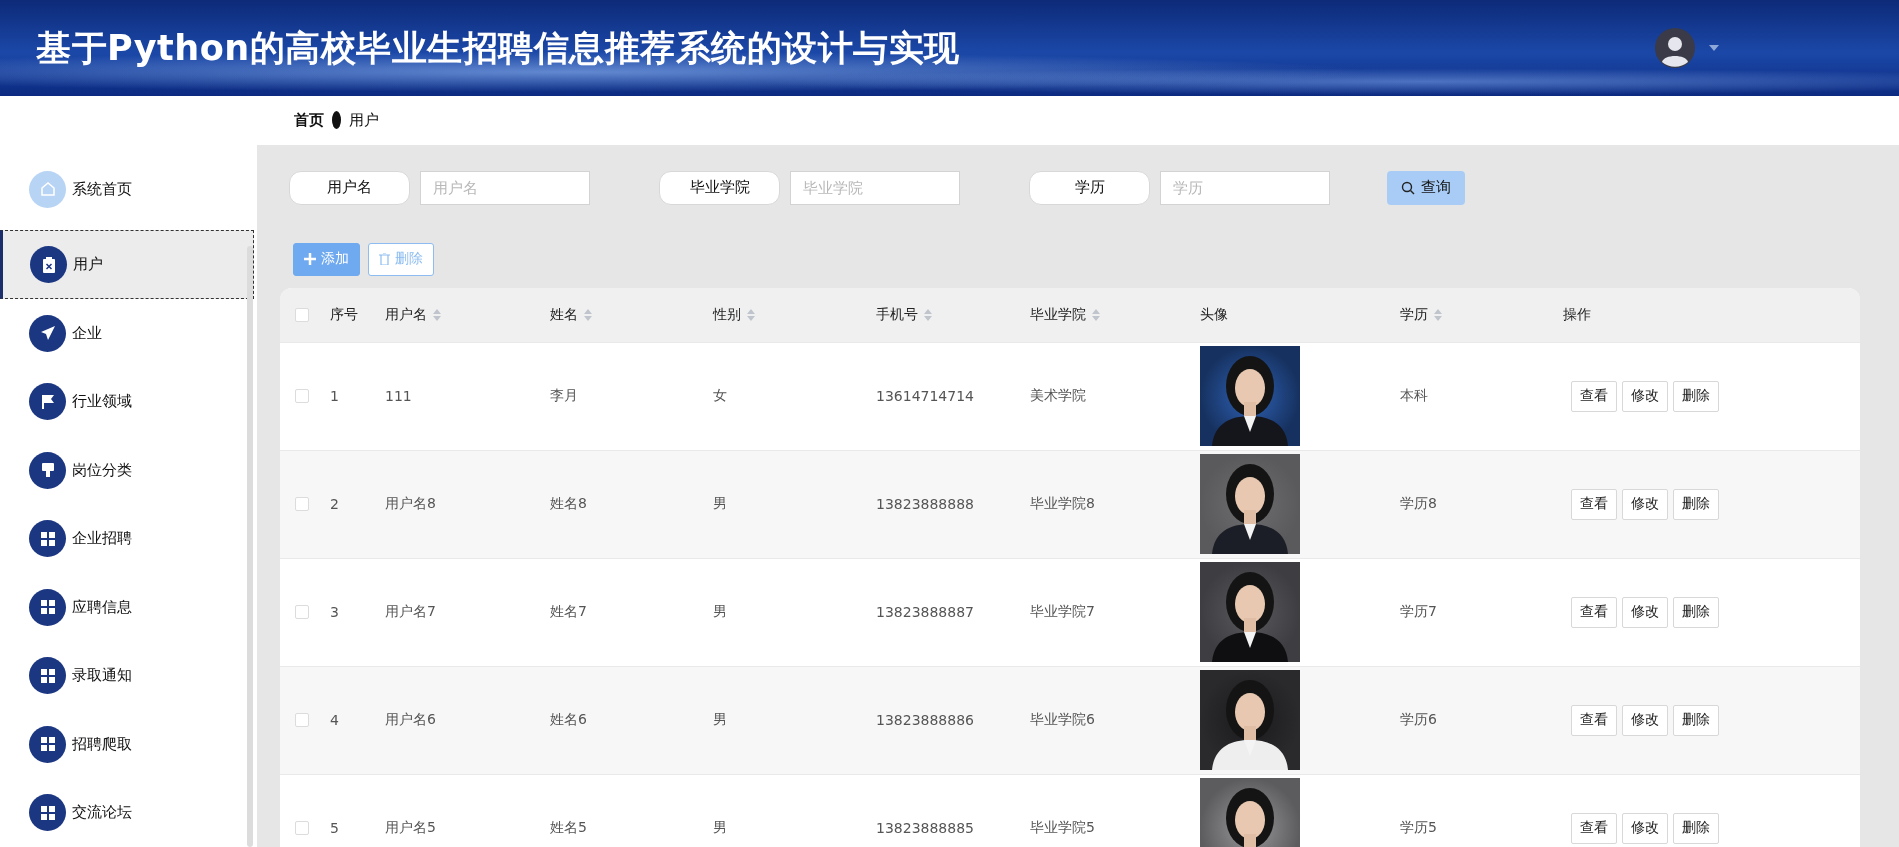 This screenshot has height=847, width=1899. What do you see at coordinates (128, 744) in the screenshot?
I see `sidebar-item: 招聘爬取` at bounding box center [128, 744].